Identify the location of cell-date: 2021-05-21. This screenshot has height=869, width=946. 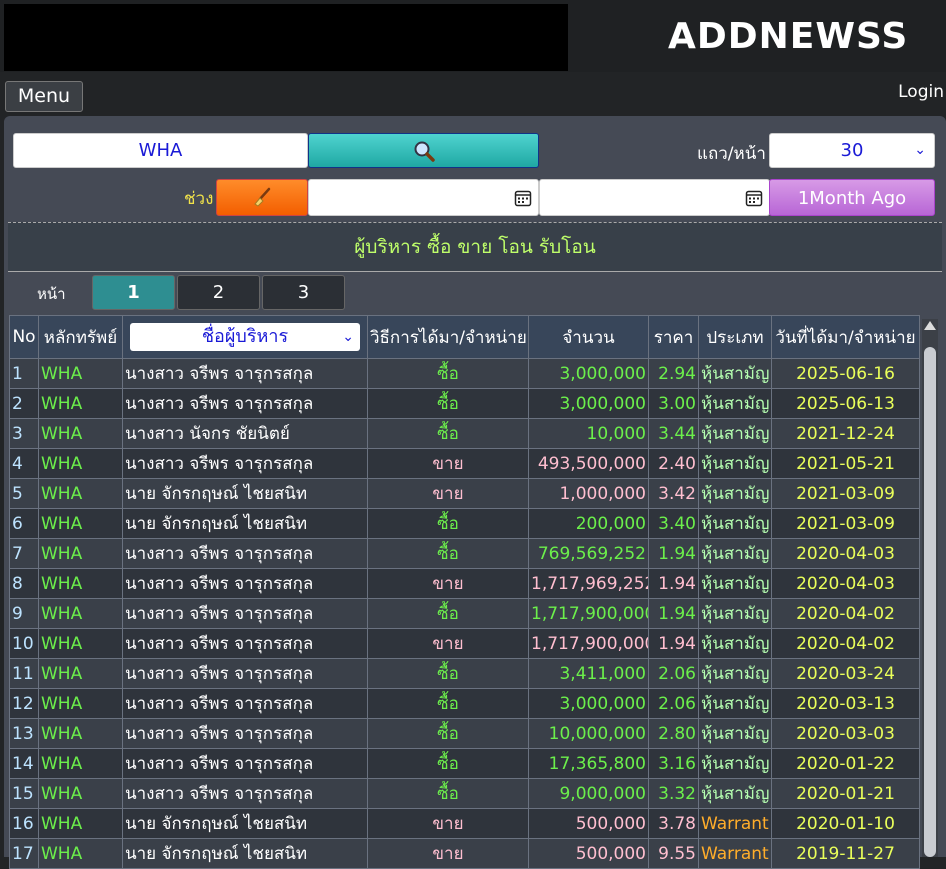
(845, 463).